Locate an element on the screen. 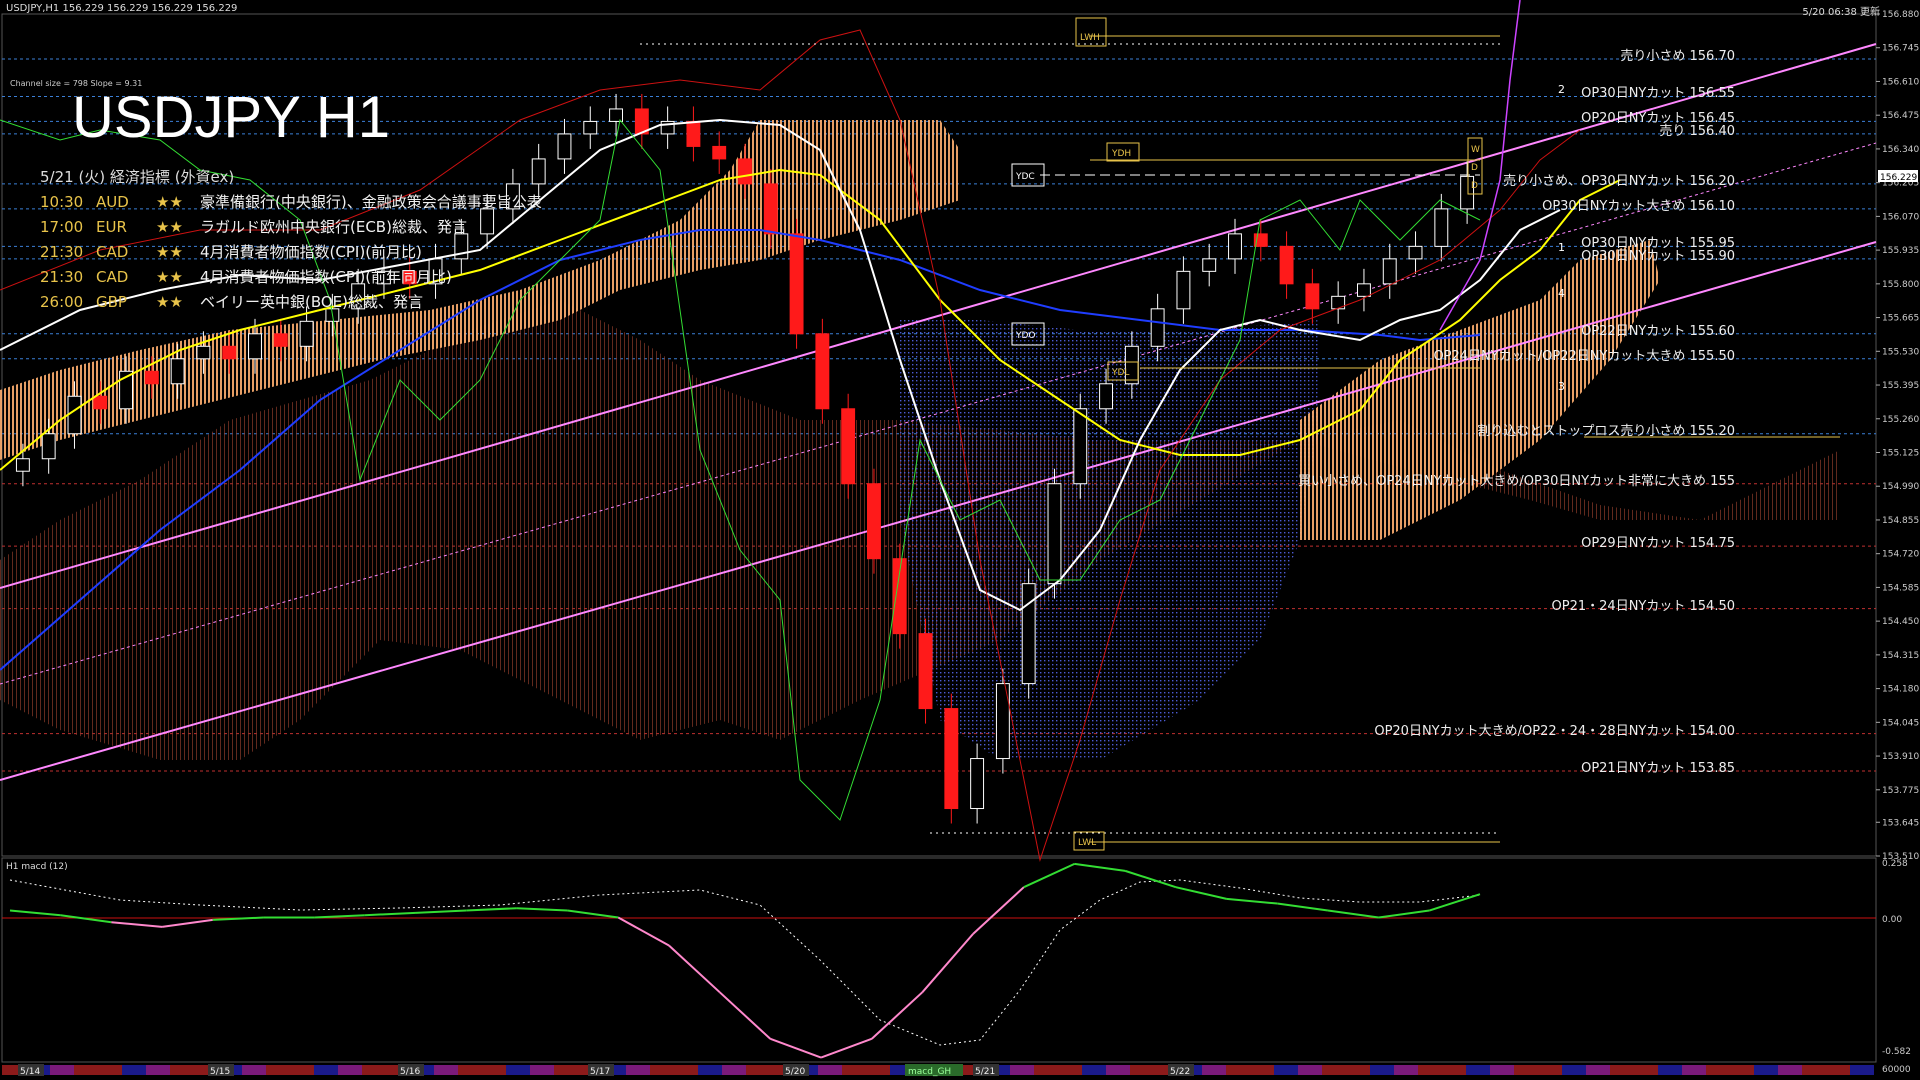 This screenshot has width=1920, height=1080. price-tick-label: 153.645 is located at coordinates (1900, 823).